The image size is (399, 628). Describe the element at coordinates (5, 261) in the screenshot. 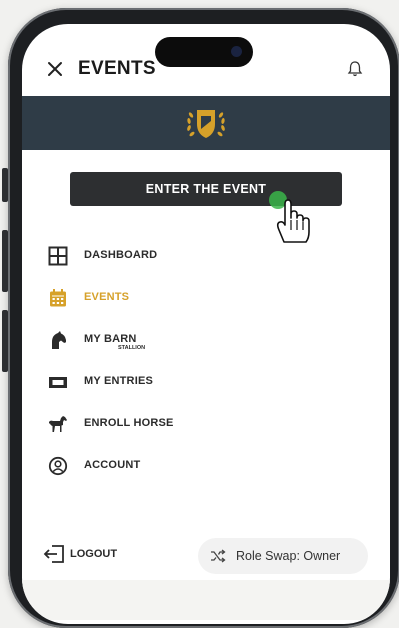

I see `phone-volume-up` at that location.